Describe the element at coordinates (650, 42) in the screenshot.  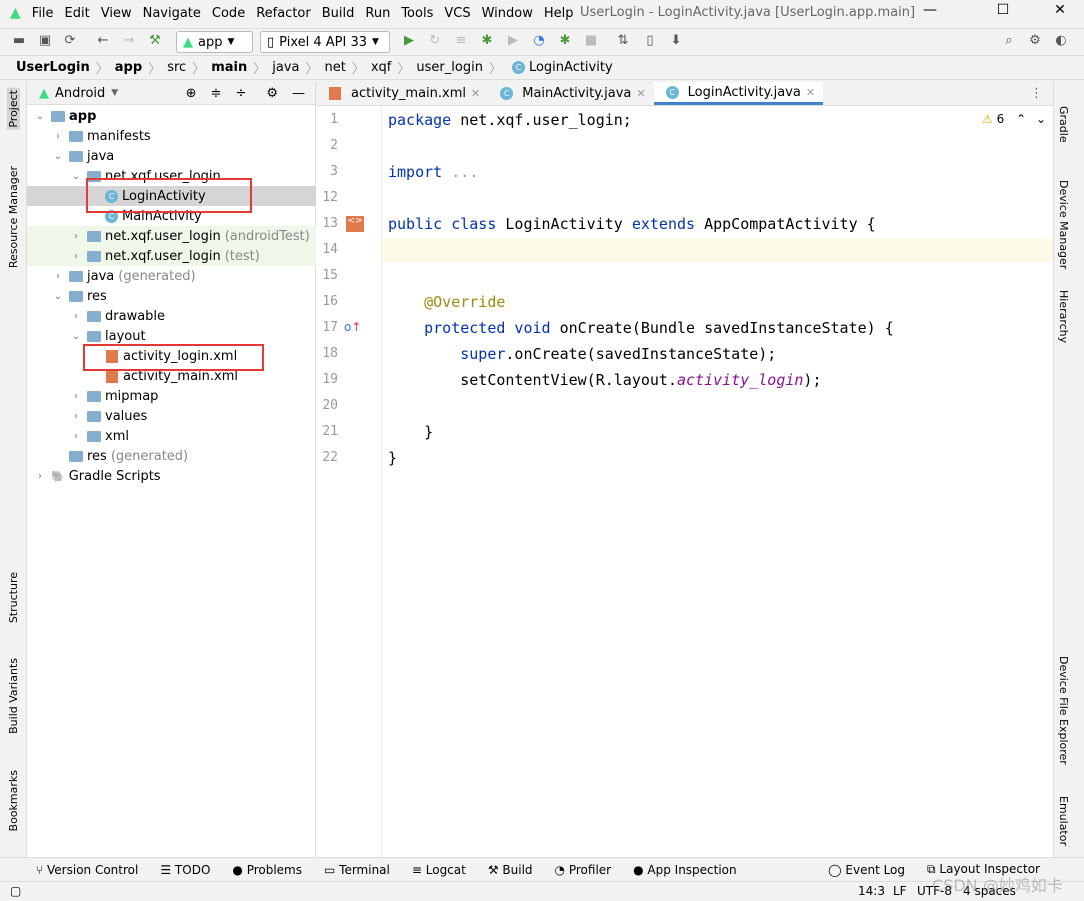
I see `device-manager-icon: ▯` at that location.